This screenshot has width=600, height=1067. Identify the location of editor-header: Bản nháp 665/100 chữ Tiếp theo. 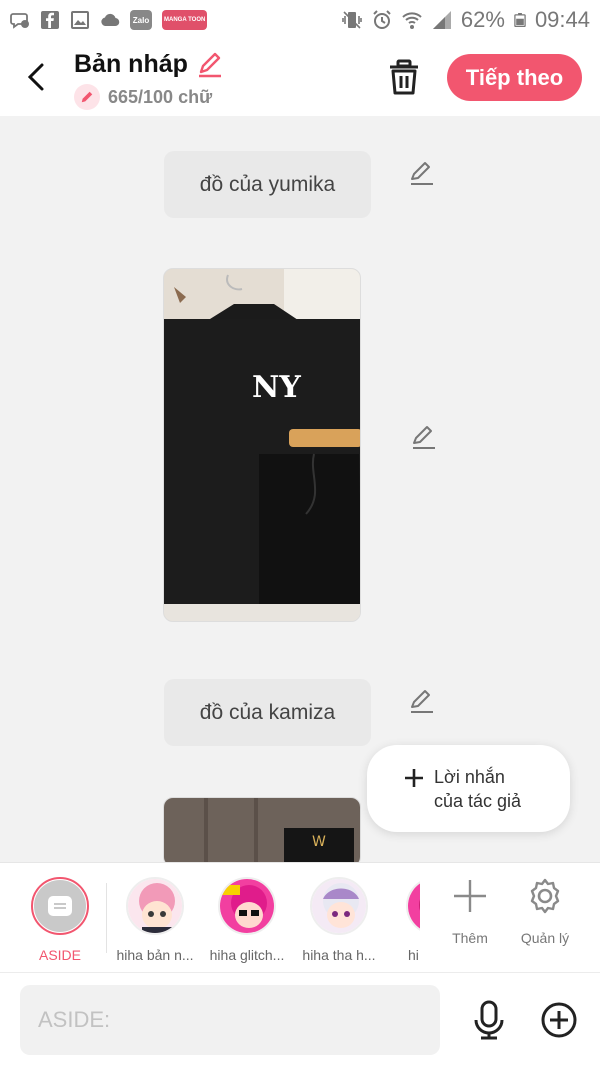
(300, 78).